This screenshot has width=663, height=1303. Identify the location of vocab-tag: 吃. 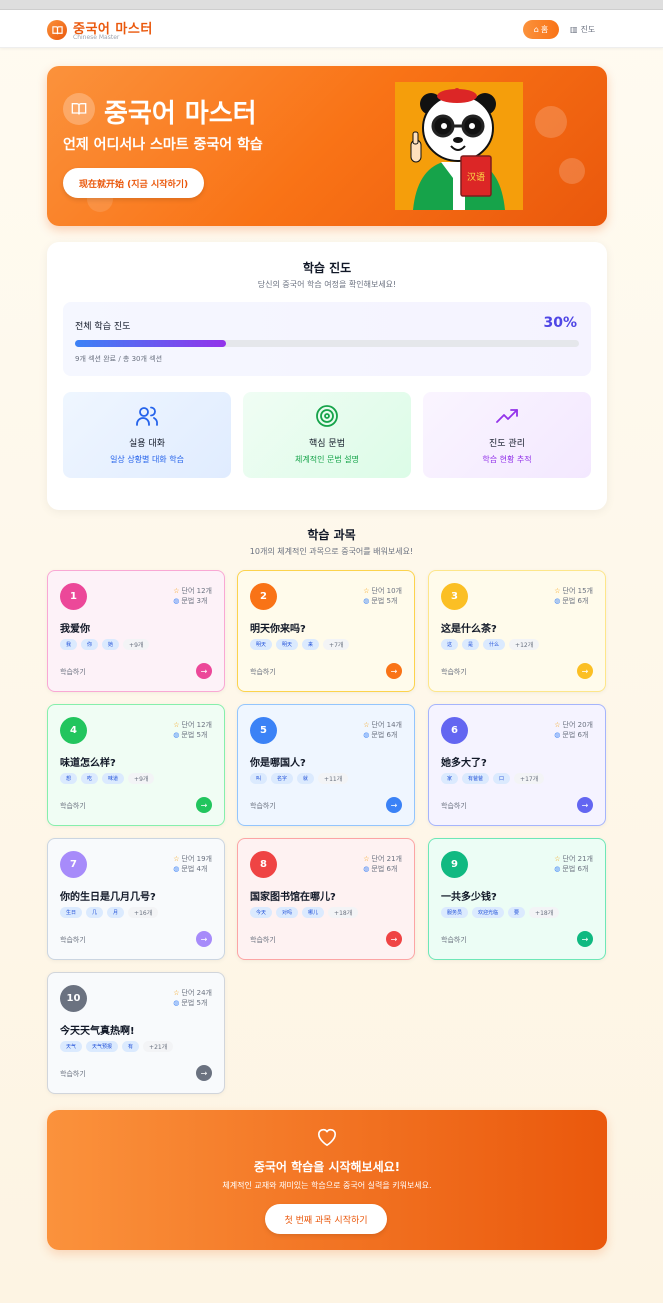
(90, 778).